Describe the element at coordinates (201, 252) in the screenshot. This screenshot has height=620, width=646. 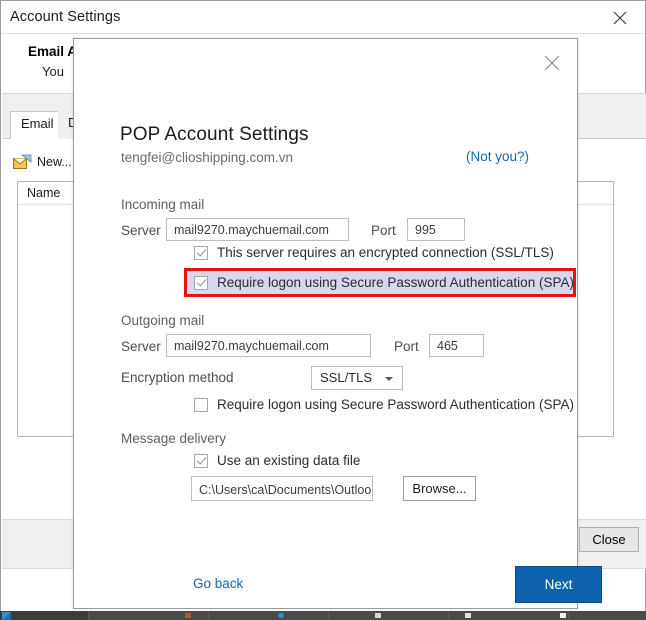
I see `incoming-ssl-checkbox` at that location.